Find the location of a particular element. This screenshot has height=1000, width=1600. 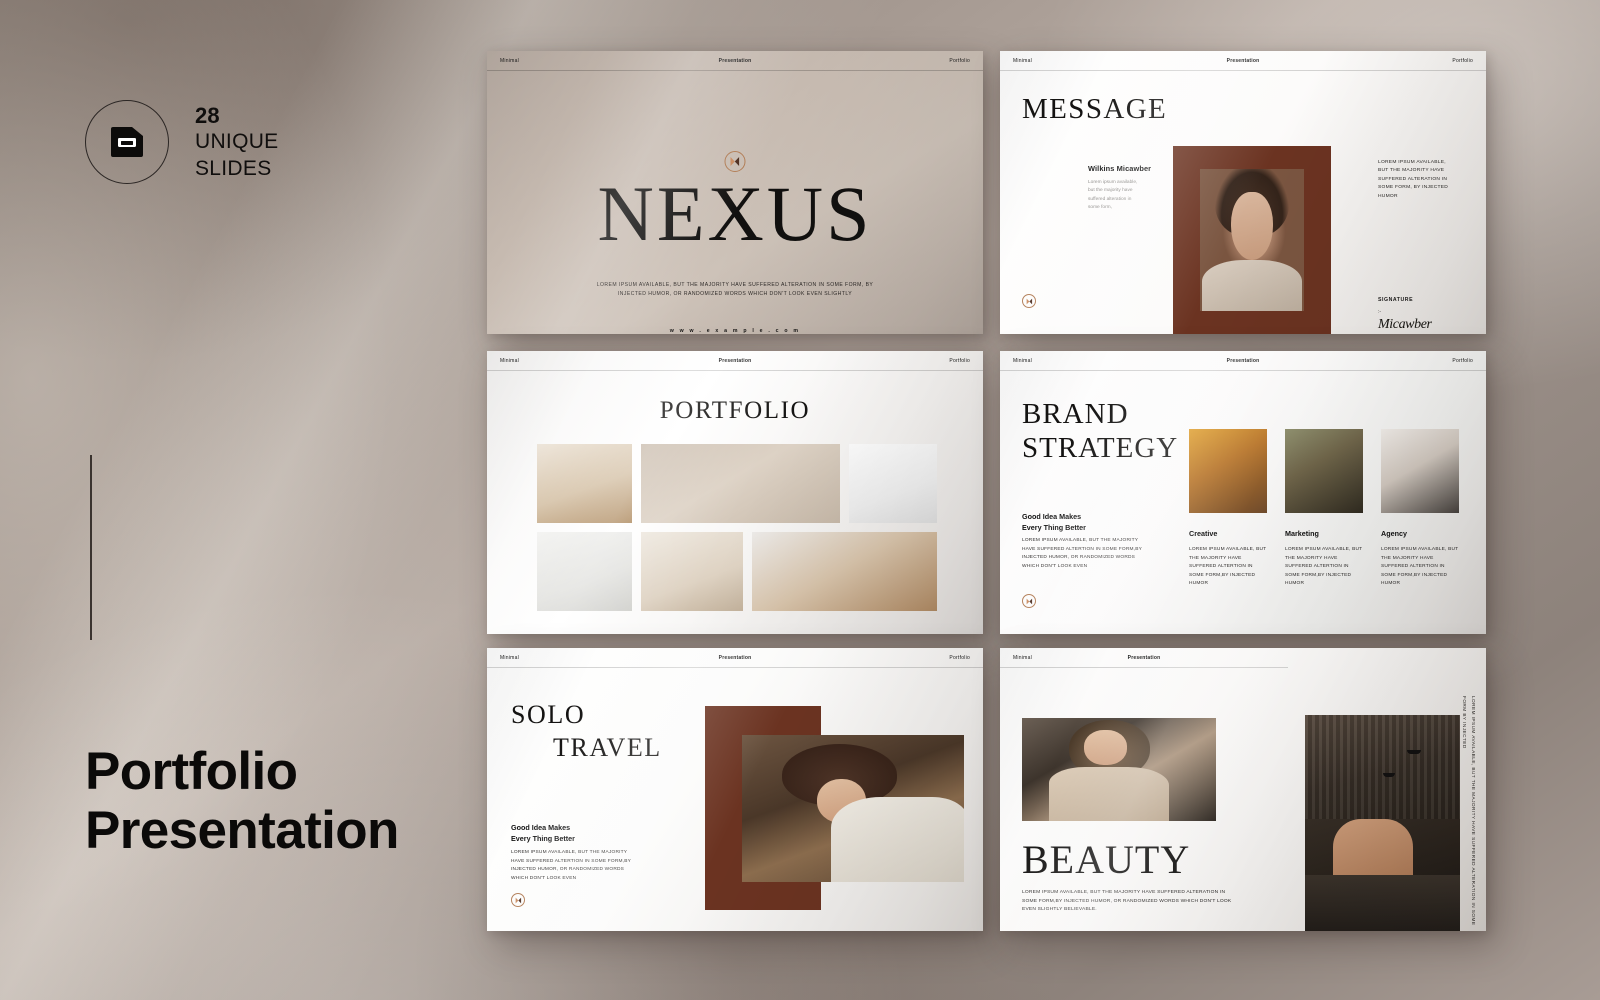

message-portrait-photo is located at coordinates (1252, 240).